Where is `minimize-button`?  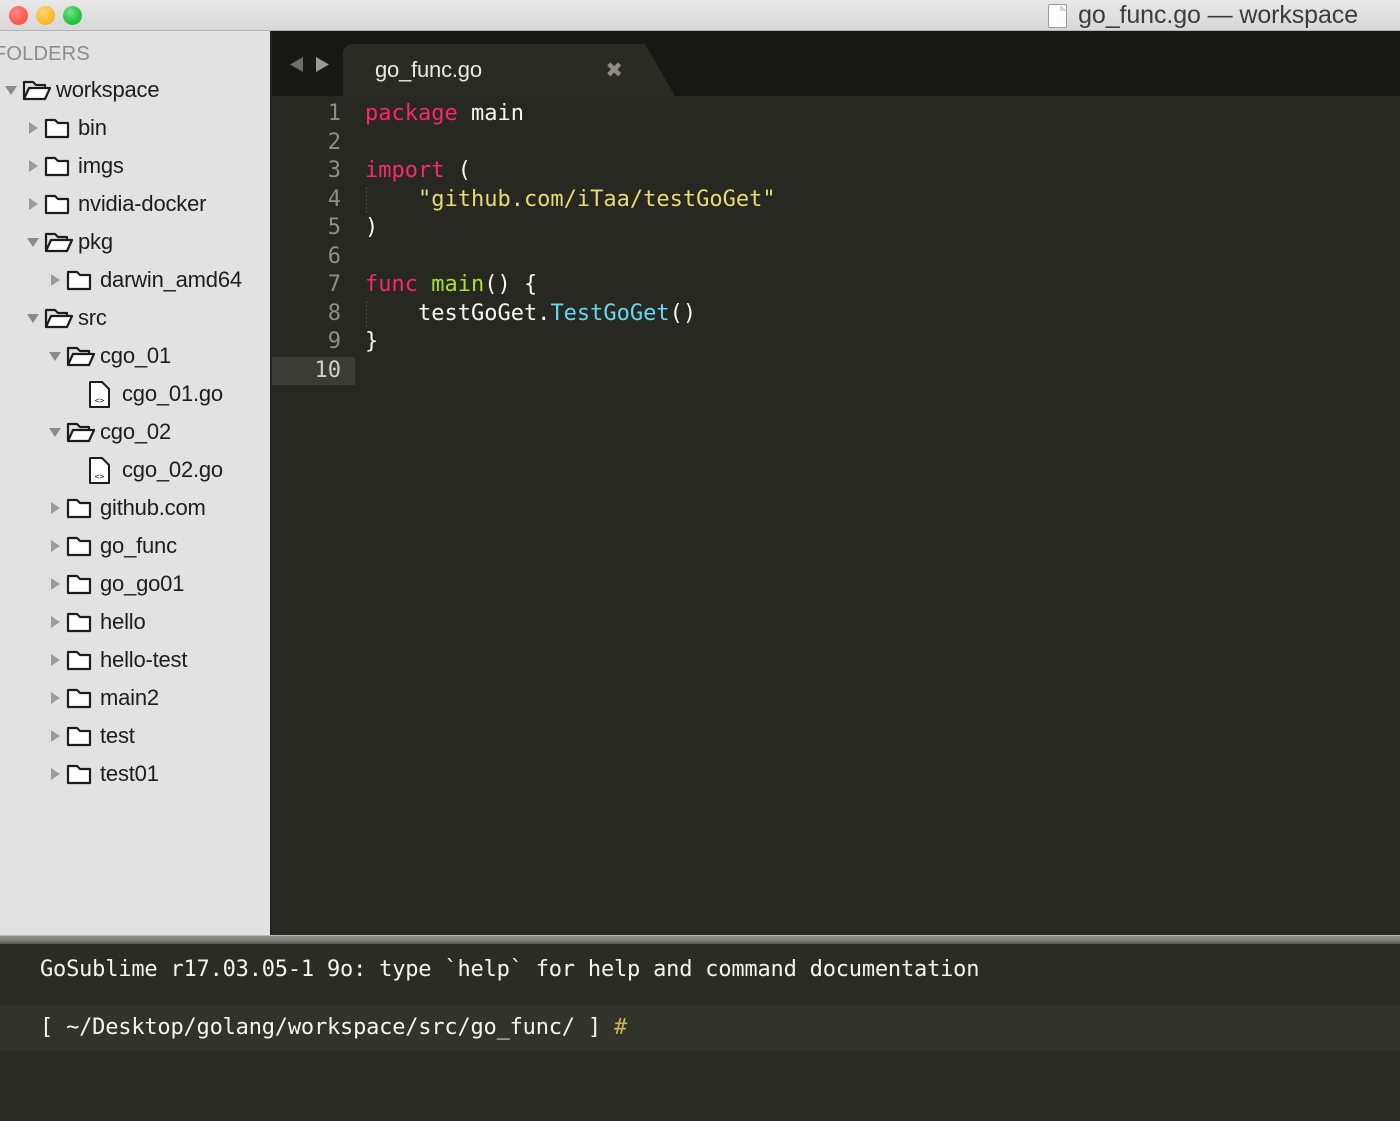
minimize-button is located at coordinates (45, 15).